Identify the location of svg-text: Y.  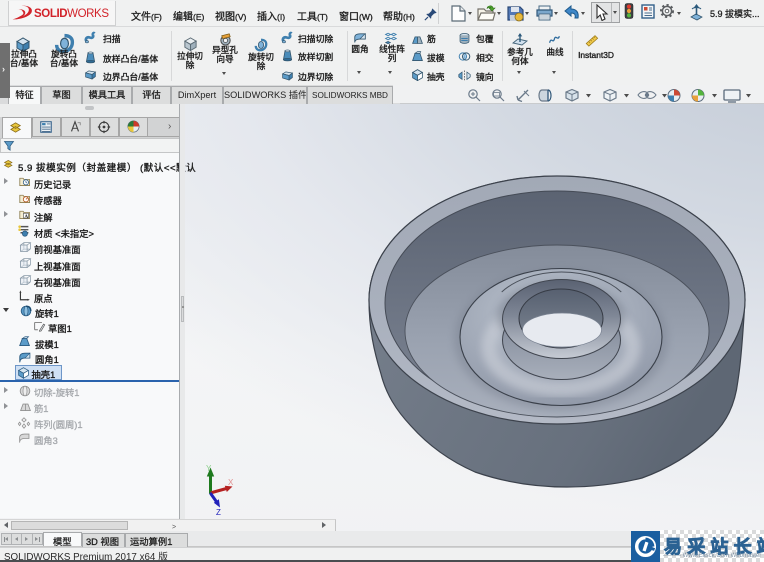
(209, 468).